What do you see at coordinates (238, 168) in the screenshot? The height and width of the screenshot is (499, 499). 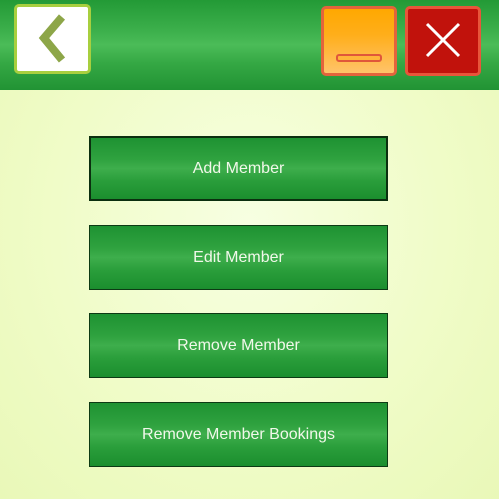 I see `add-member-button: Add Member` at bounding box center [238, 168].